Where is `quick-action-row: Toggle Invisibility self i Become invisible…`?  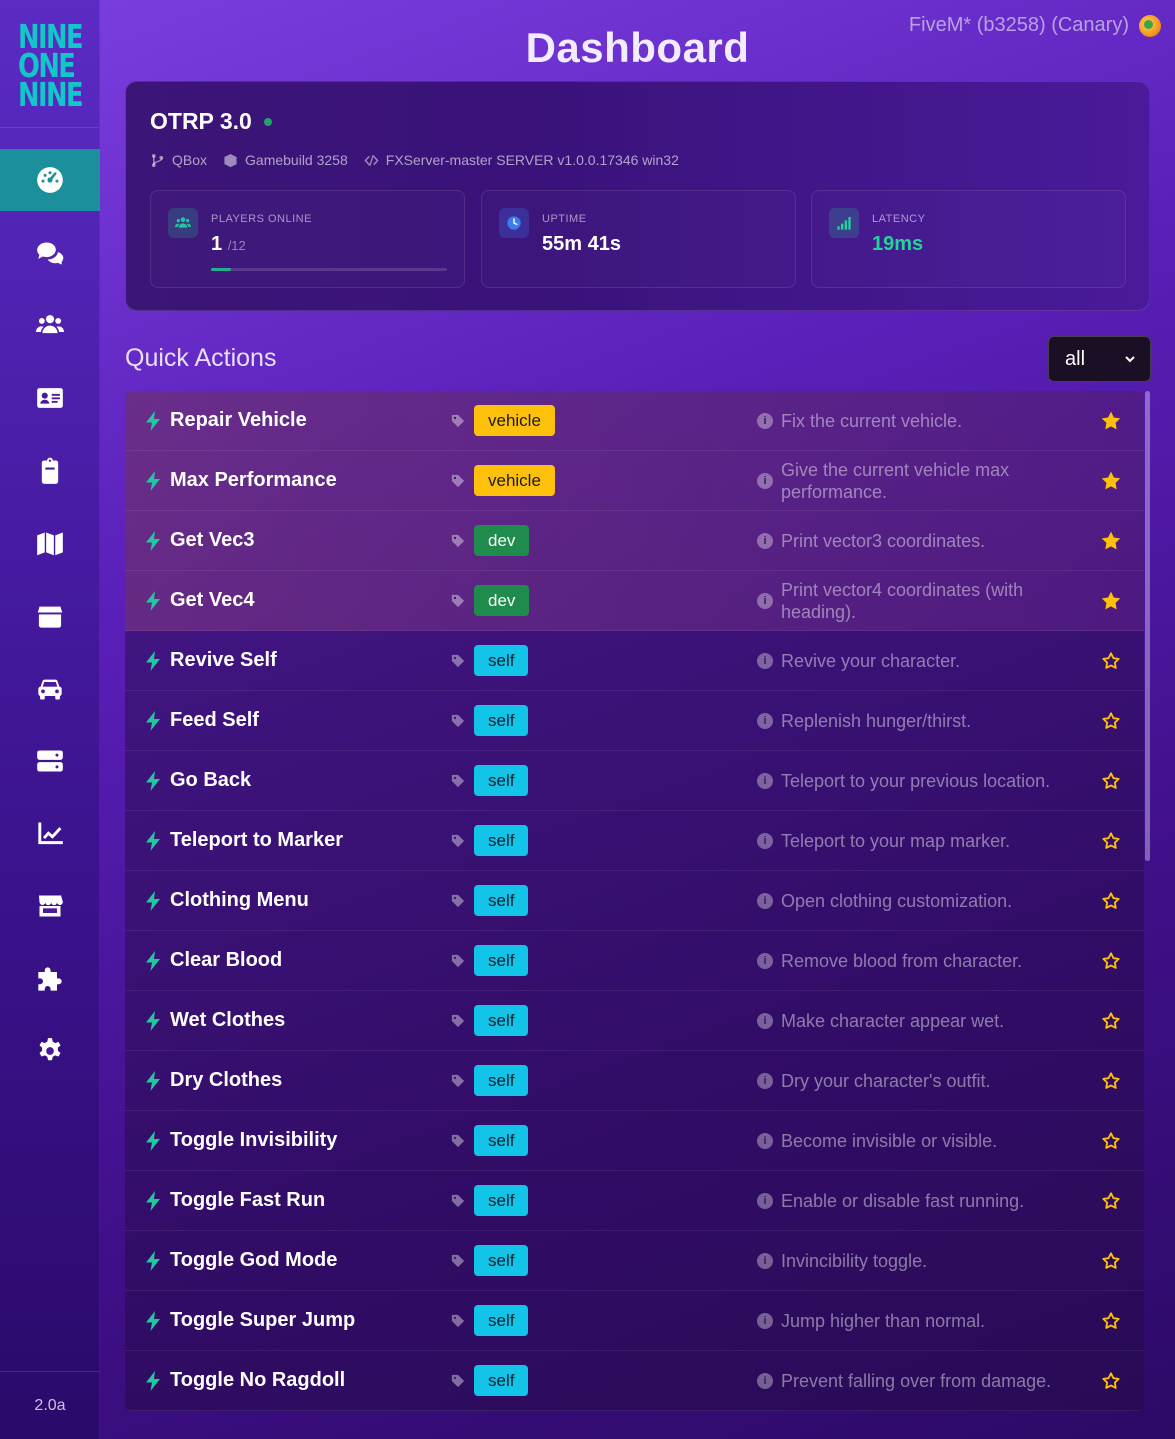
quick-action-row: Toggle Invisibility self i Become invisible… is located at coordinates (634, 1141).